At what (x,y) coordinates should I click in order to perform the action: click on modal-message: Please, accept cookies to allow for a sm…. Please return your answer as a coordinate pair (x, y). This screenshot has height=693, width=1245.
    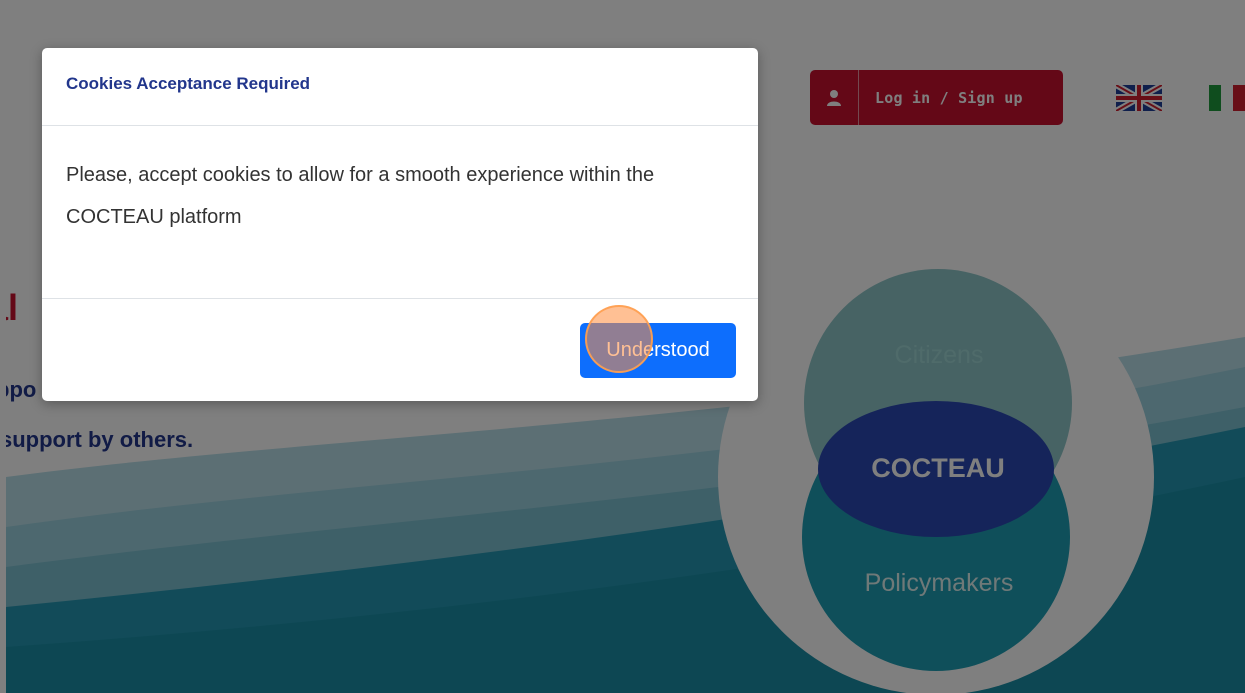
    Looking at the image, I should click on (360, 196).